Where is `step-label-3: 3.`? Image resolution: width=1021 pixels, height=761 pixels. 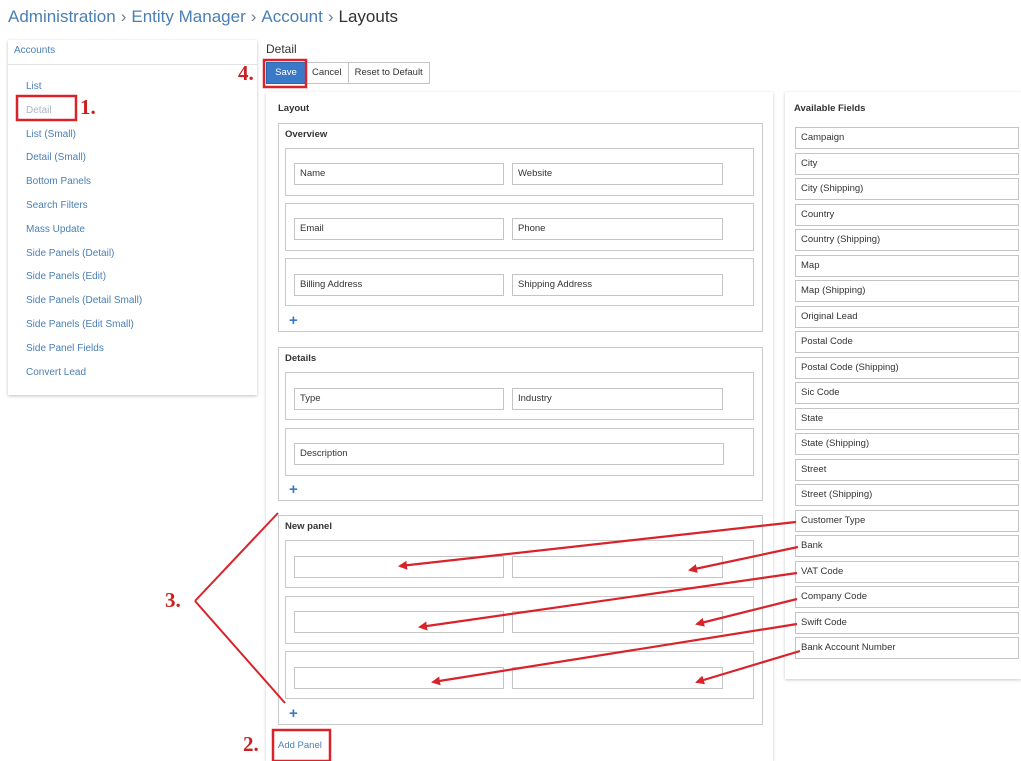 step-label-3: 3. is located at coordinates (173, 600).